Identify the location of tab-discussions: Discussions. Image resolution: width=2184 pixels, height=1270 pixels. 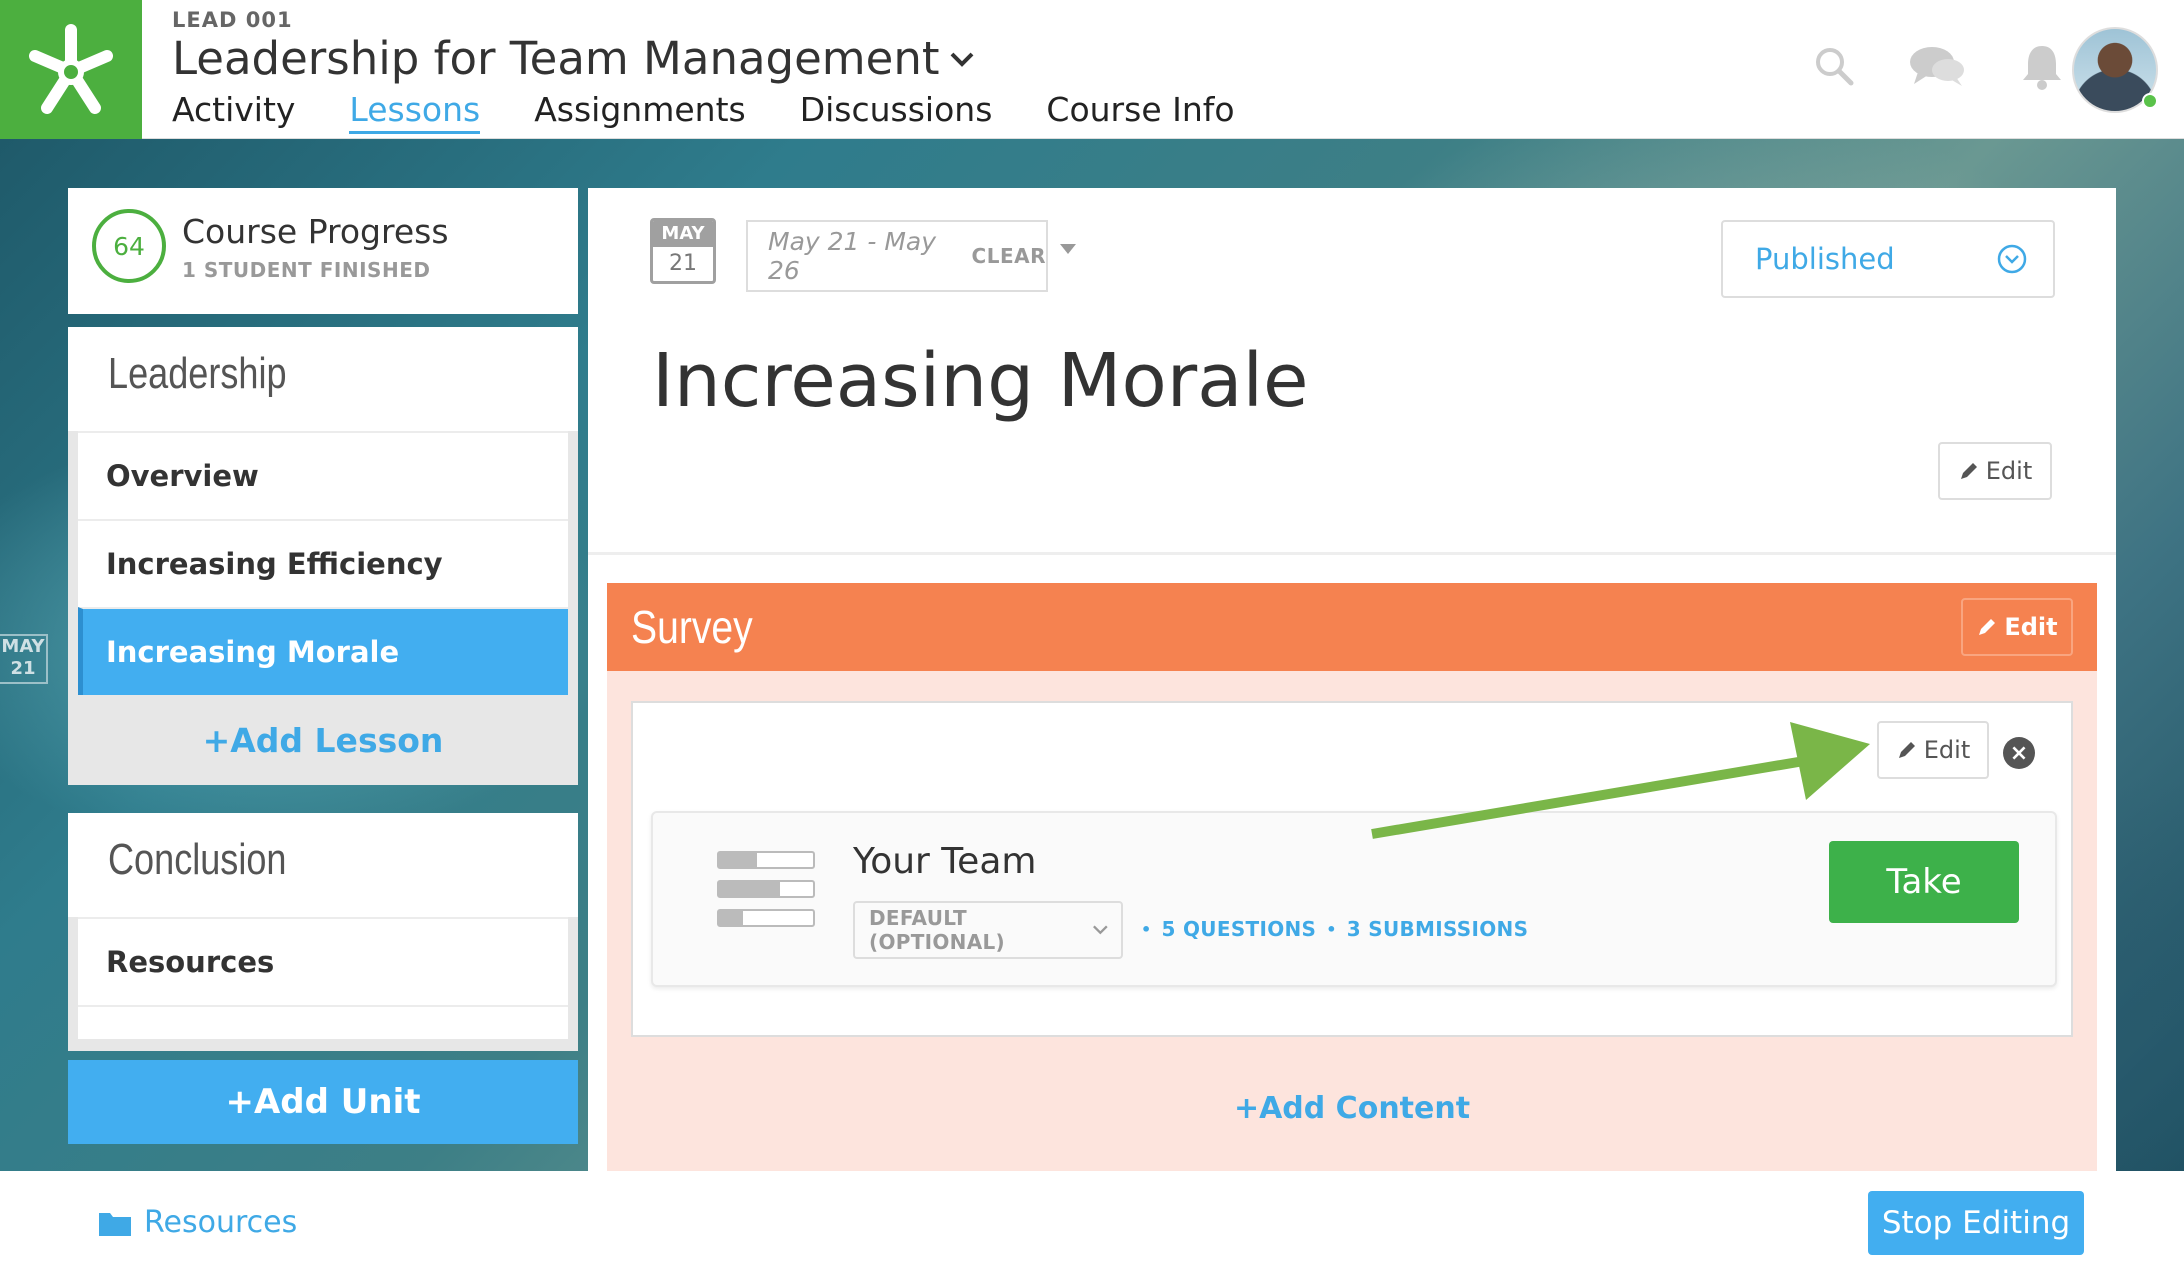
(896, 112).